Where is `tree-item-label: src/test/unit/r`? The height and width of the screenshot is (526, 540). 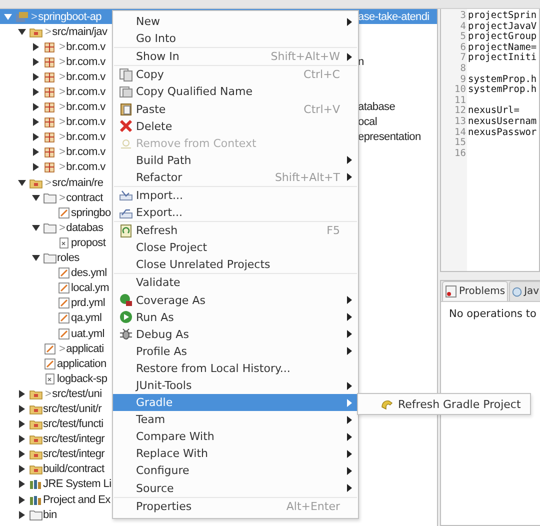
tree-item-label: src/test/unit/r is located at coordinates (72, 408).